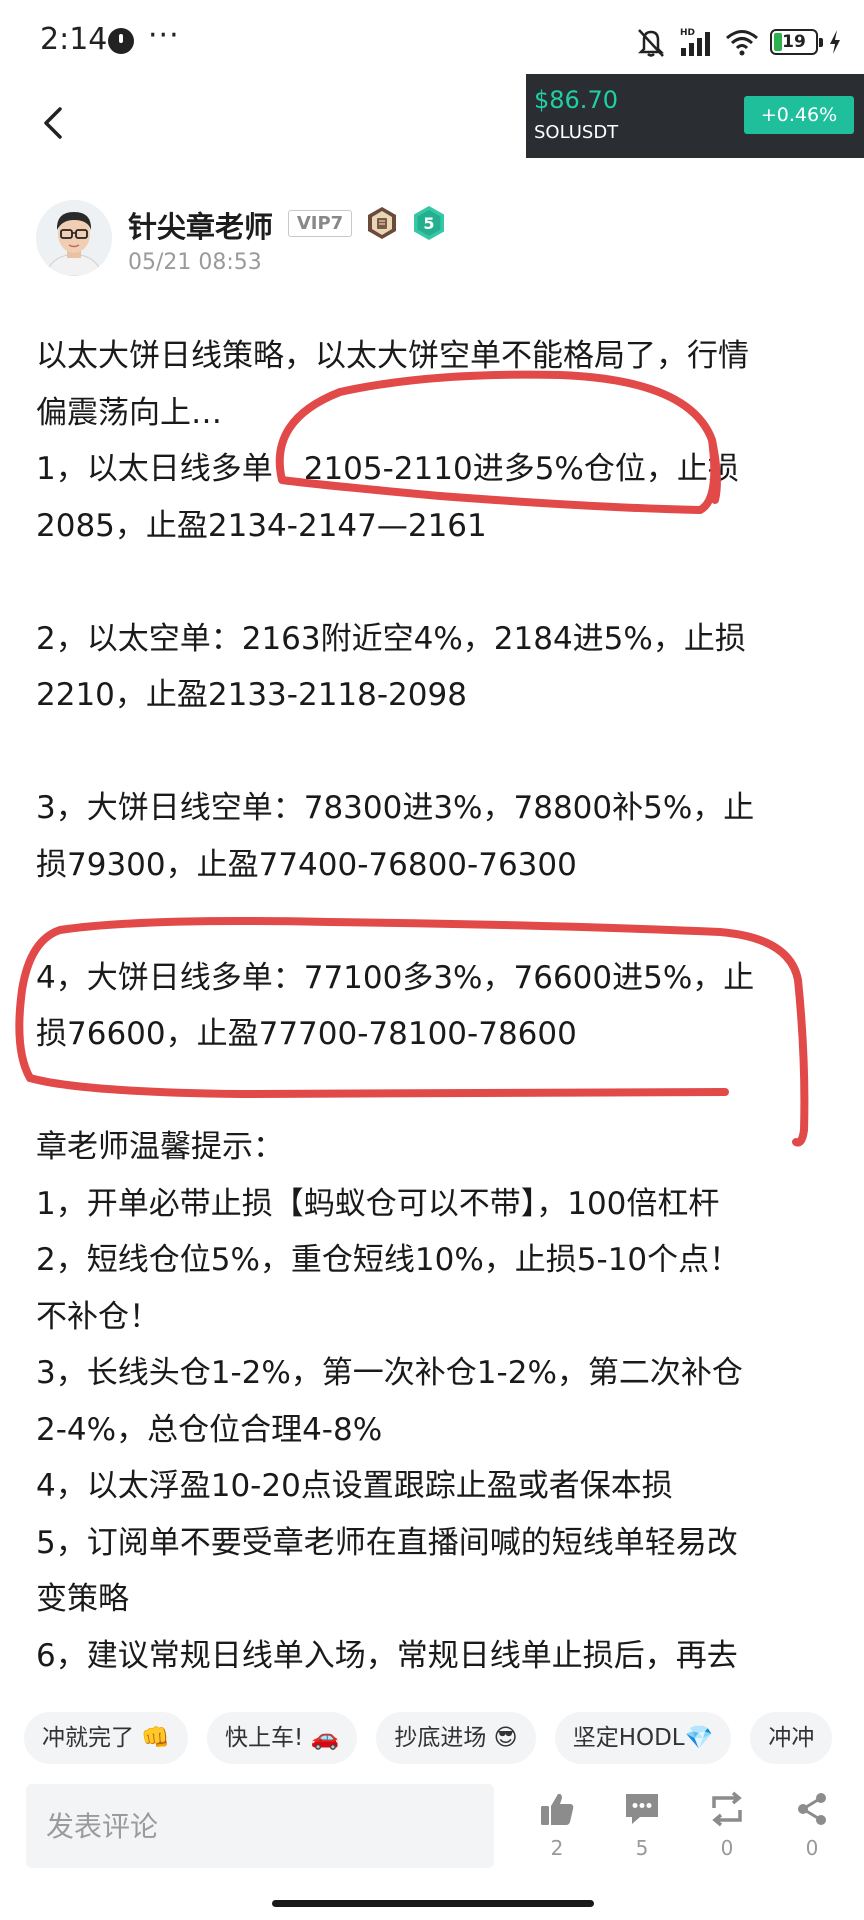  What do you see at coordinates (306, 864) in the screenshot?
I see `post-line: 损79300，止盈77400-76800-76300` at bounding box center [306, 864].